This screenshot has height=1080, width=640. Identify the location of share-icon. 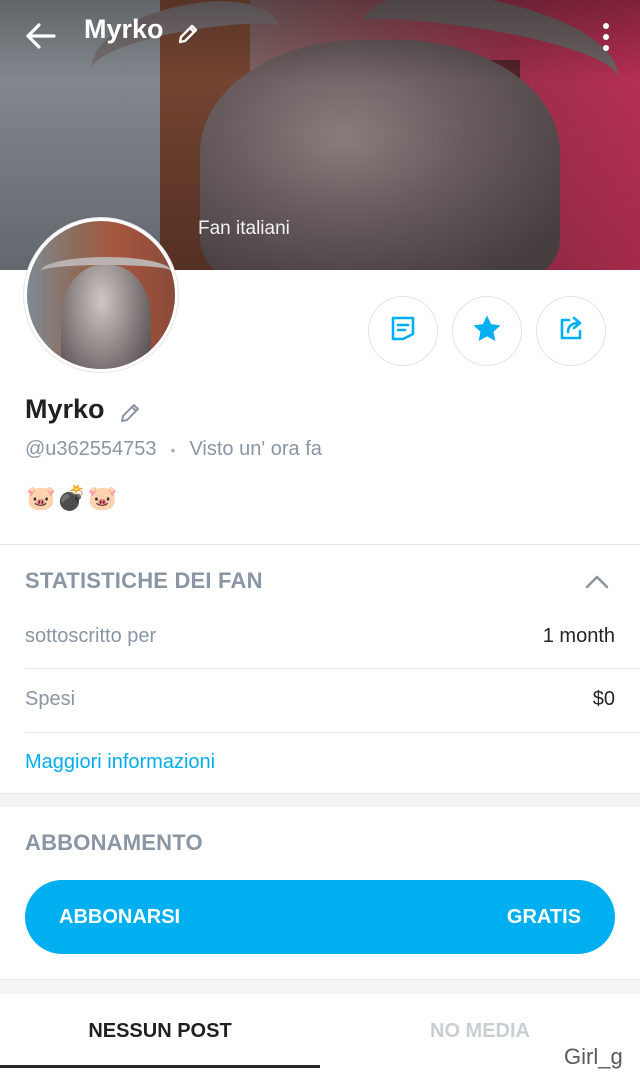
(571, 331).